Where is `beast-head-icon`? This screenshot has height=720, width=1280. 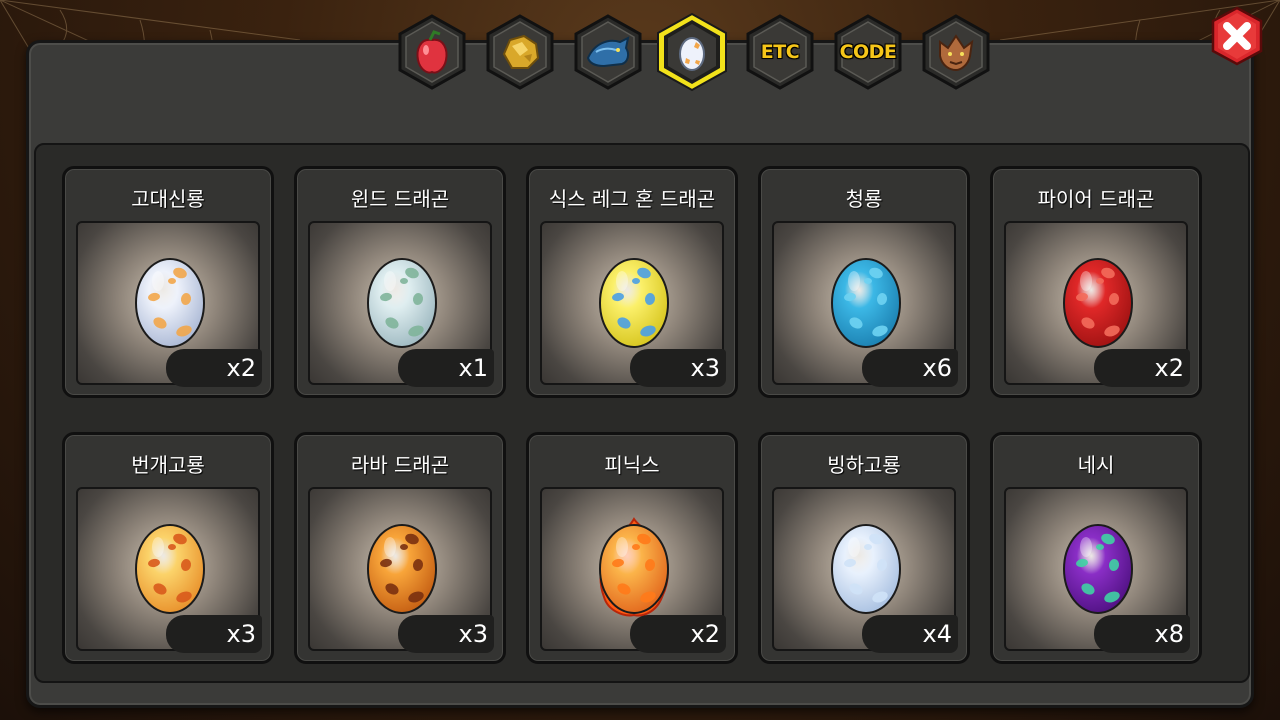 beast-head-icon is located at coordinates (956, 53).